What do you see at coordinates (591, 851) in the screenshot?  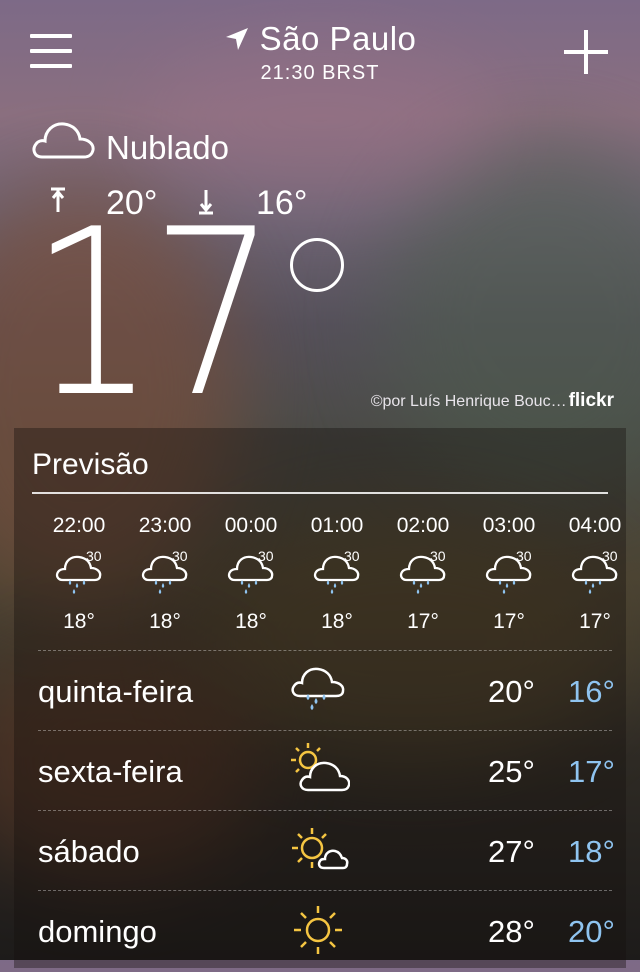 I see `day-low: 18°` at bounding box center [591, 851].